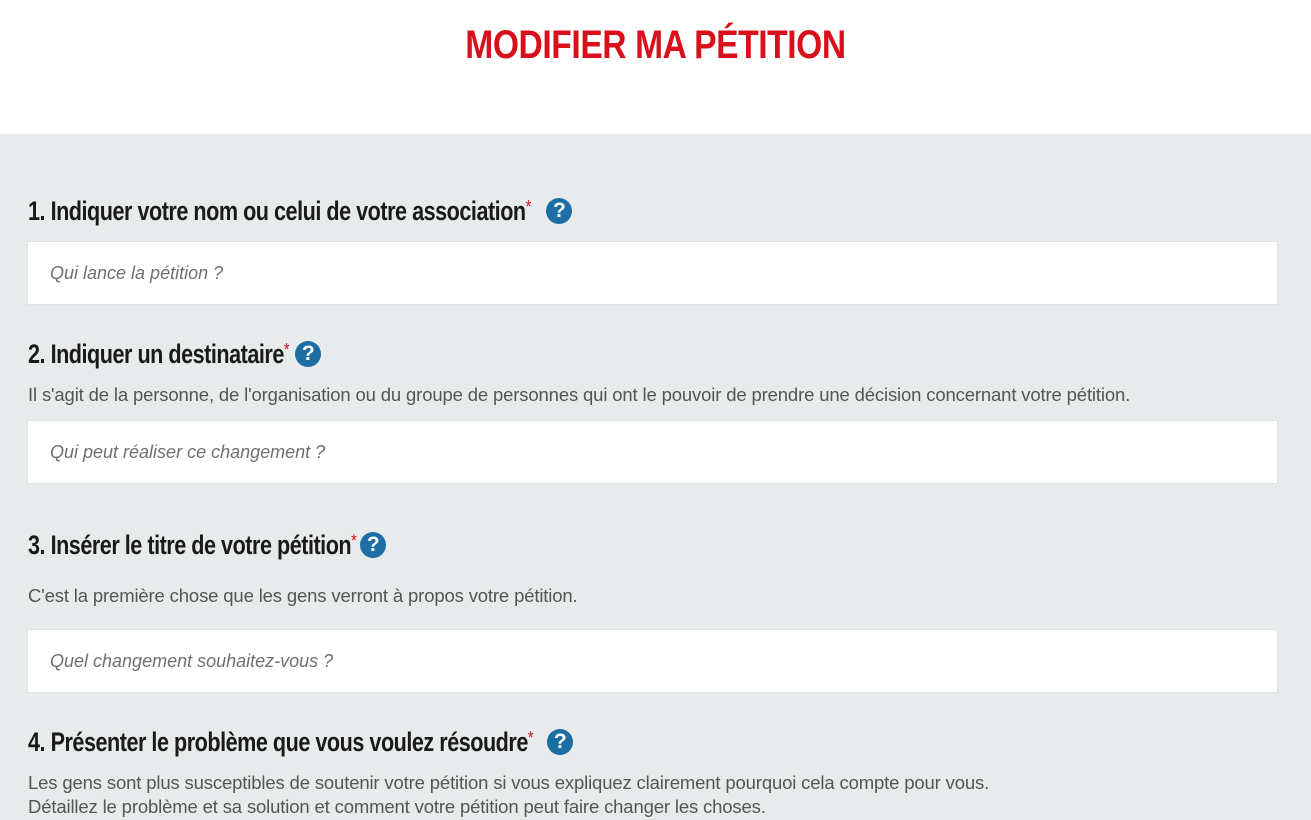  Describe the element at coordinates (652, 661) in the screenshot. I see `petition-title-input` at that location.